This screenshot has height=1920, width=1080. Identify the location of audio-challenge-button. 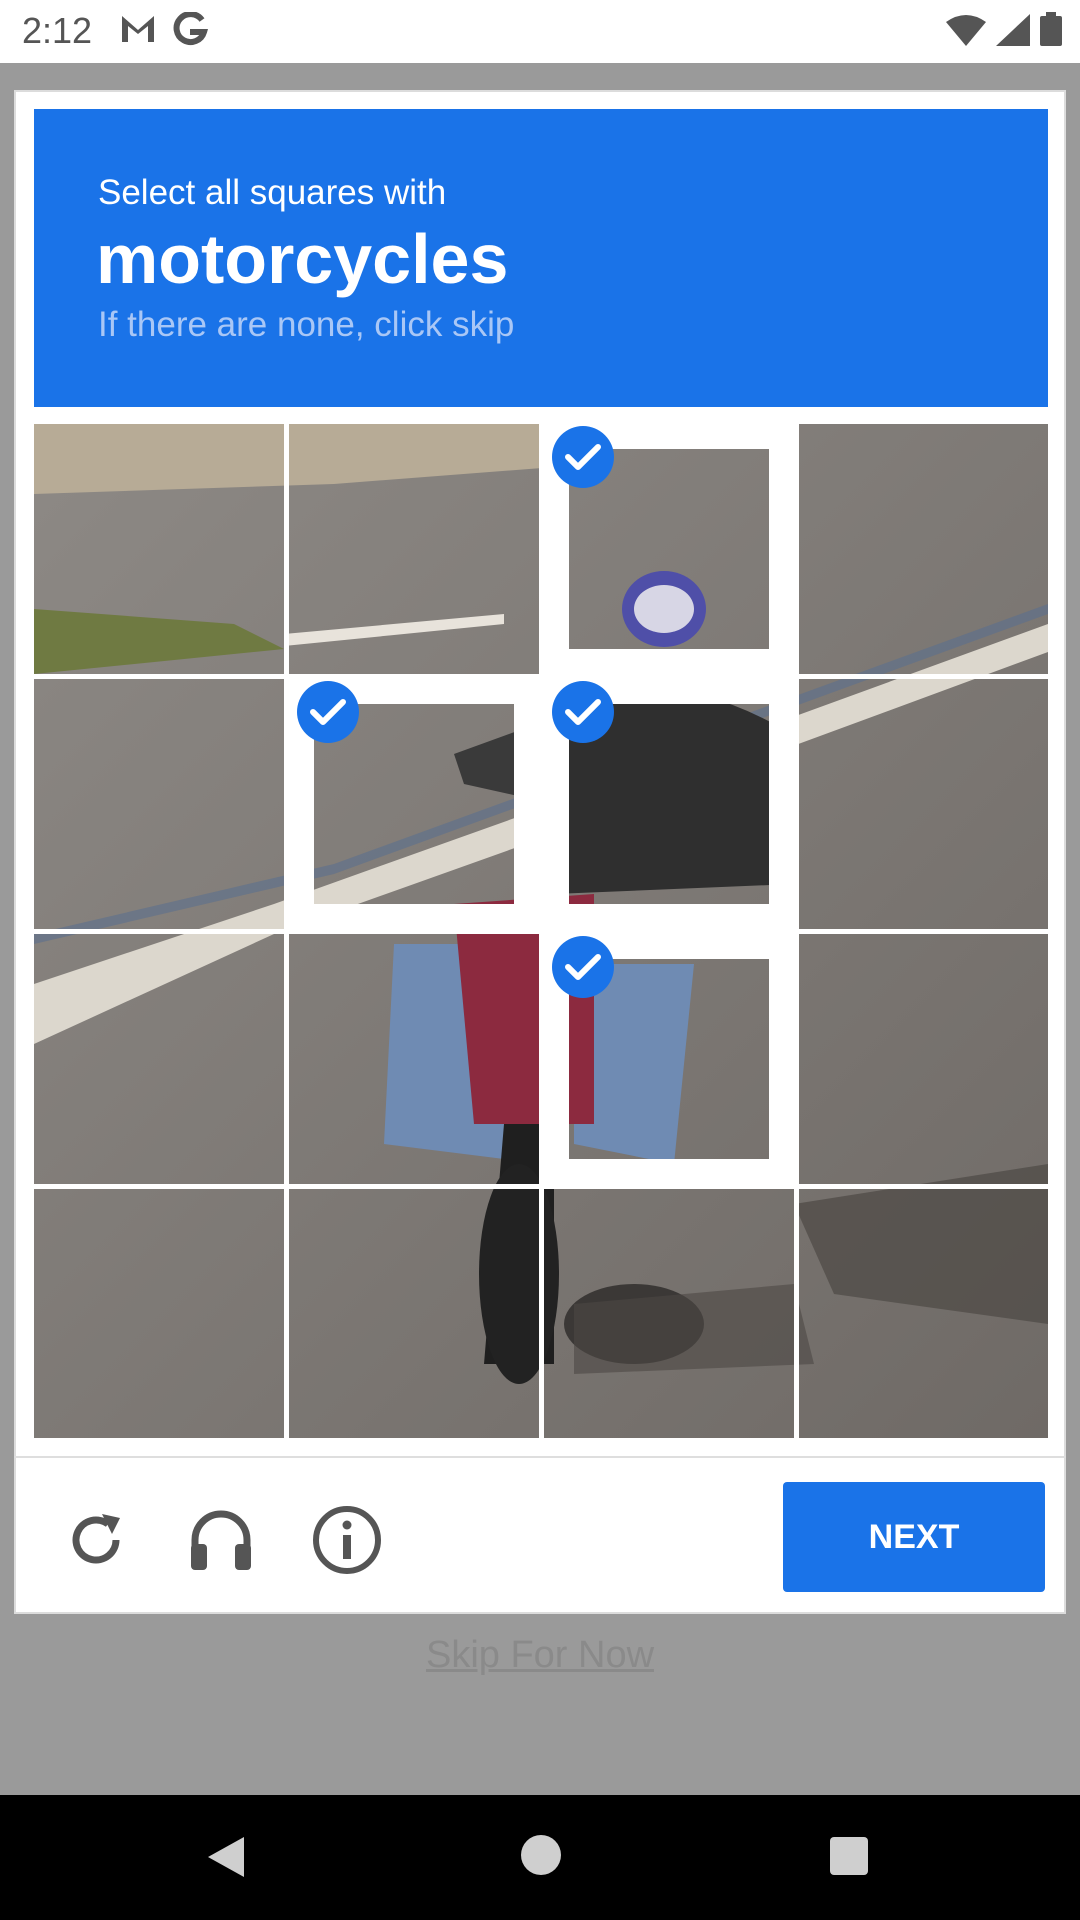
(221, 1540).